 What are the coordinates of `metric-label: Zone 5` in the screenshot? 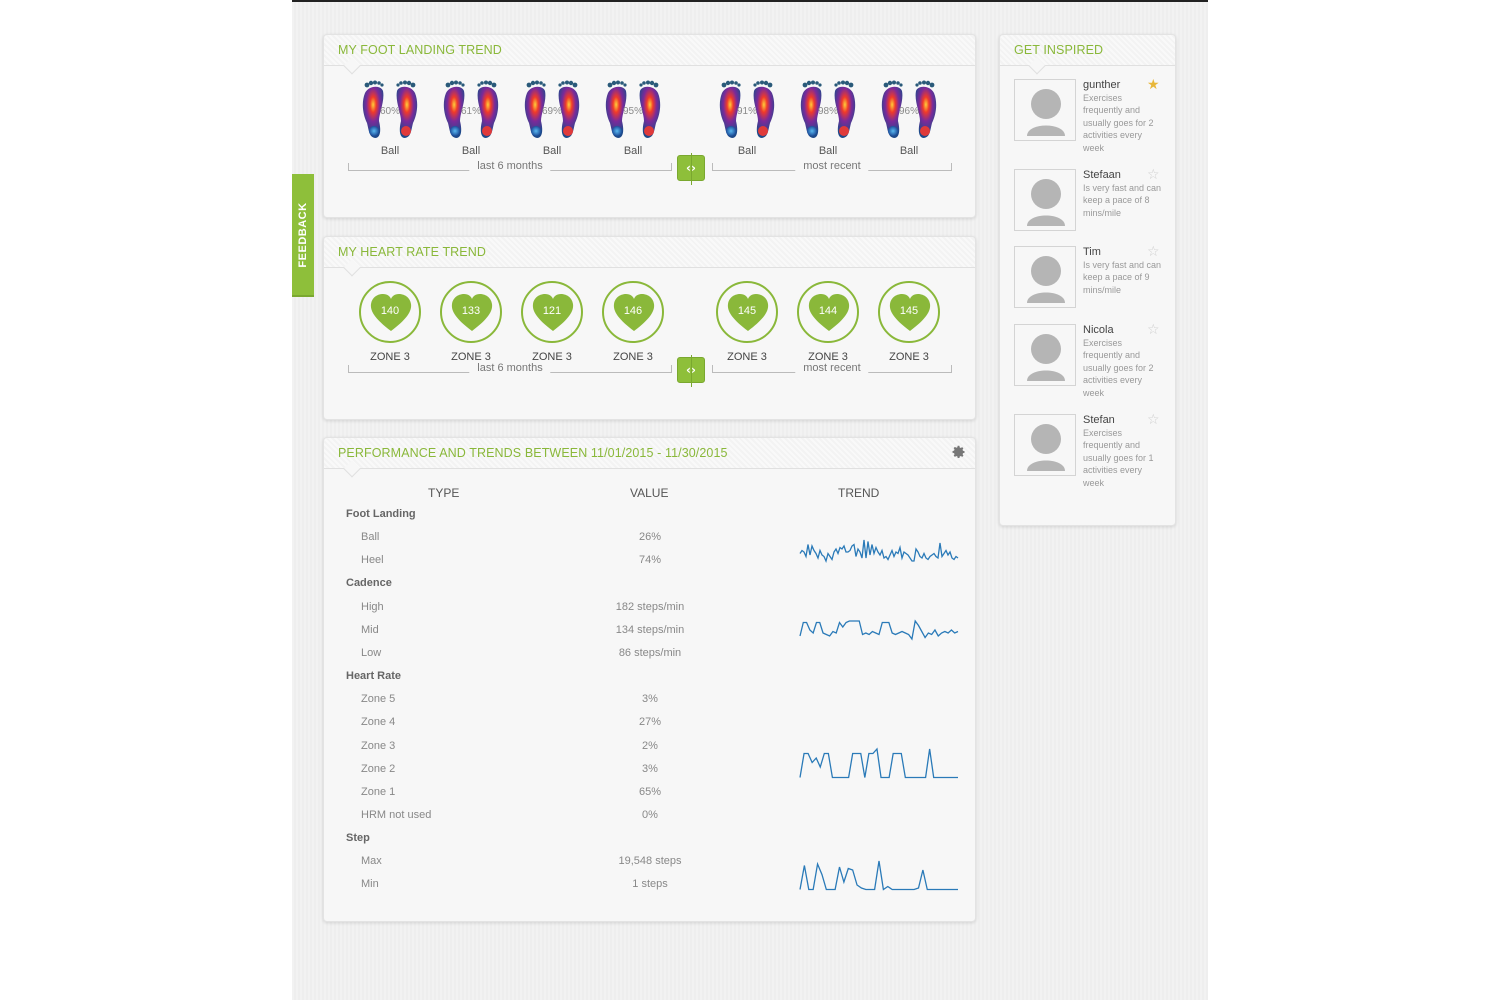 It's located at (378, 699).